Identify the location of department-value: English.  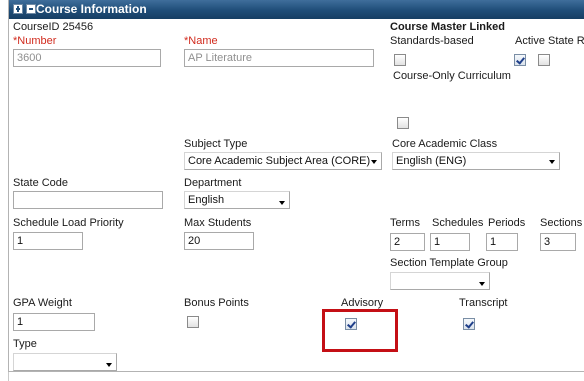
(206, 200).